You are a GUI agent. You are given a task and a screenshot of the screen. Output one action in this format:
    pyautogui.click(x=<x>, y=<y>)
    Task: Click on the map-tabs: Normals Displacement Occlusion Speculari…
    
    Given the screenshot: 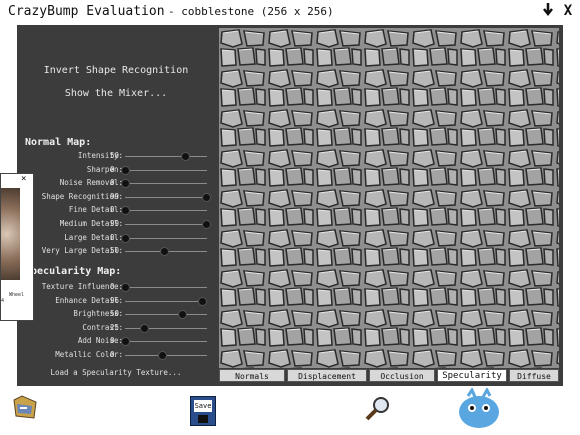 What is the action you would take?
    pyautogui.click(x=391, y=376)
    